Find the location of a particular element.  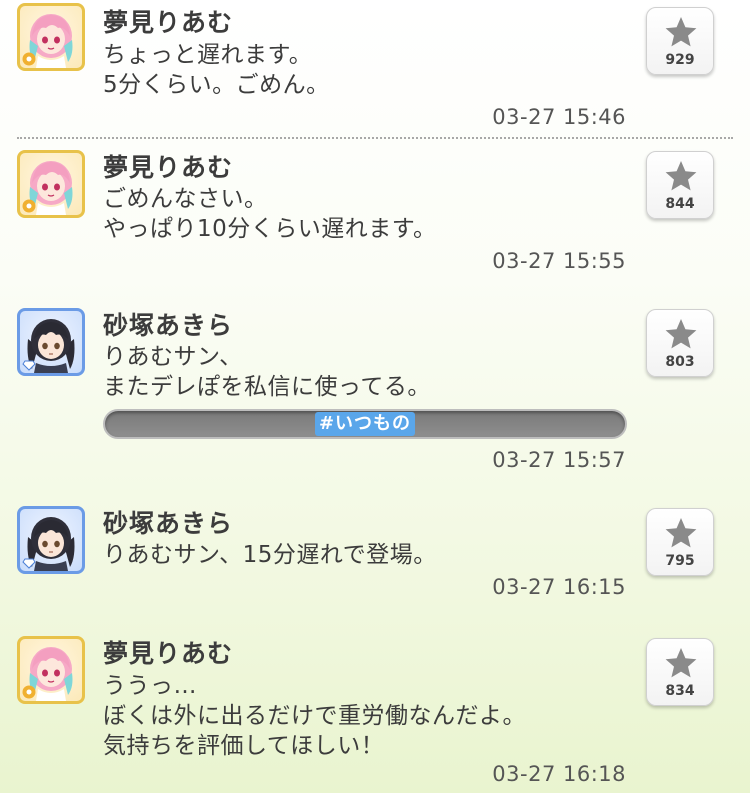

post-text-line: ちょっと遅れます。 is located at coordinates (208, 55).